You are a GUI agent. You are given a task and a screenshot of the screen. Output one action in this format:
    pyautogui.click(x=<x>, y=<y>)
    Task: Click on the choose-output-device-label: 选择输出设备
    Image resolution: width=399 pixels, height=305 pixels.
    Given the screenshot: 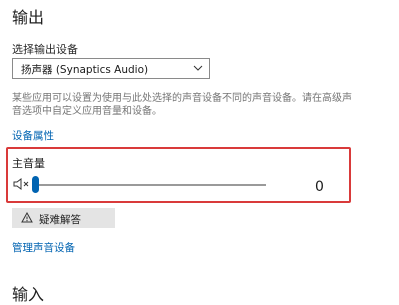 What is the action you would take?
    pyautogui.click(x=45, y=49)
    